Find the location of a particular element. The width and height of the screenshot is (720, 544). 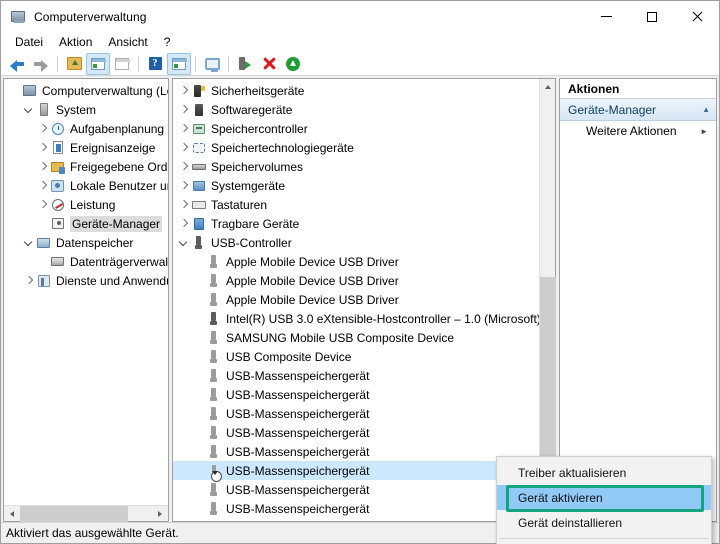

console-tree-item: Datenträgerverwaltung is located at coordinates (86, 261).